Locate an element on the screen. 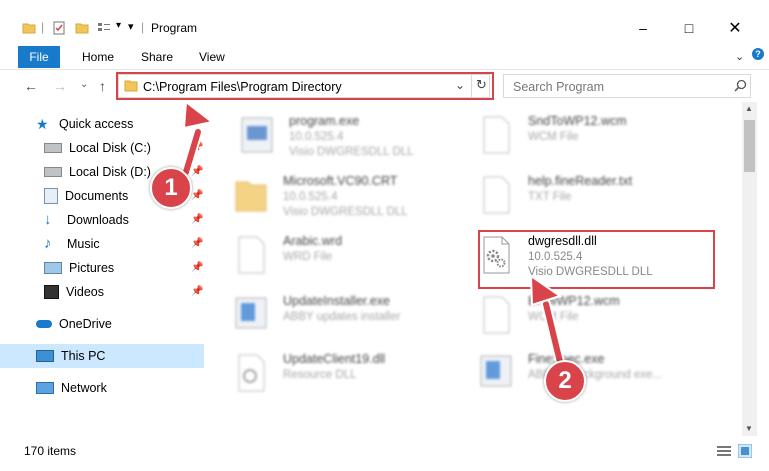  picture-icon is located at coordinates (53, 268).